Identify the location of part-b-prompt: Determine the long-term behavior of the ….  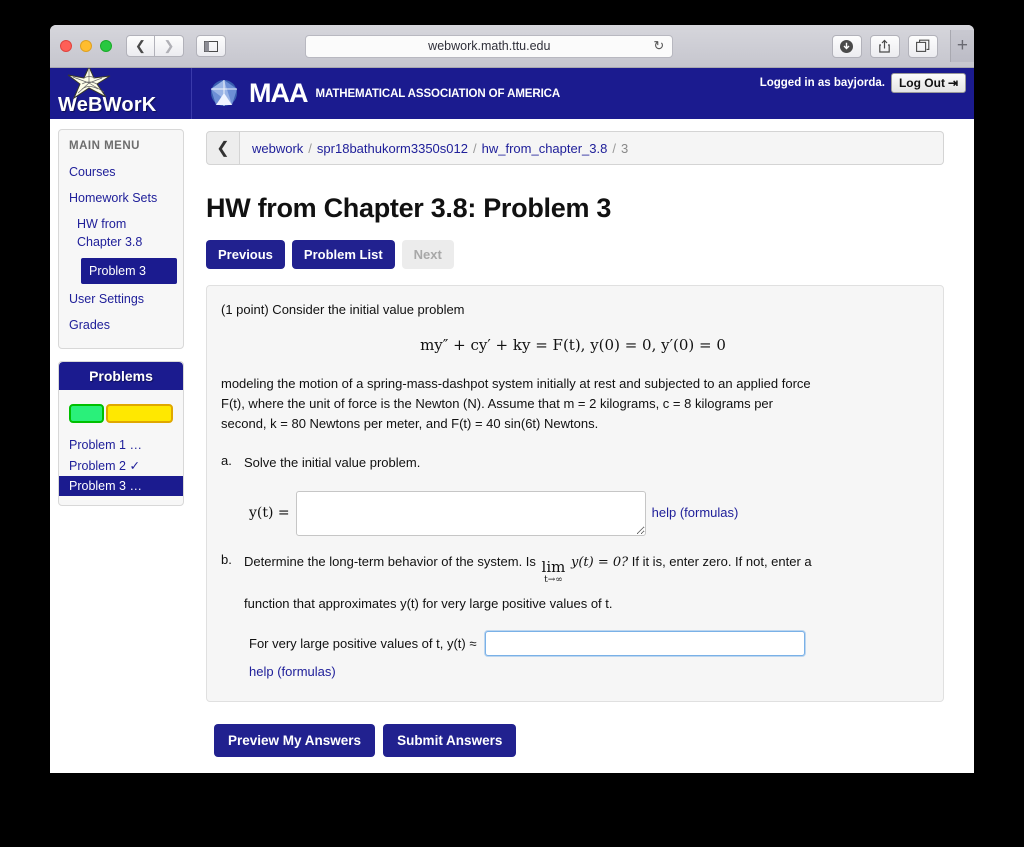
(584, 569).